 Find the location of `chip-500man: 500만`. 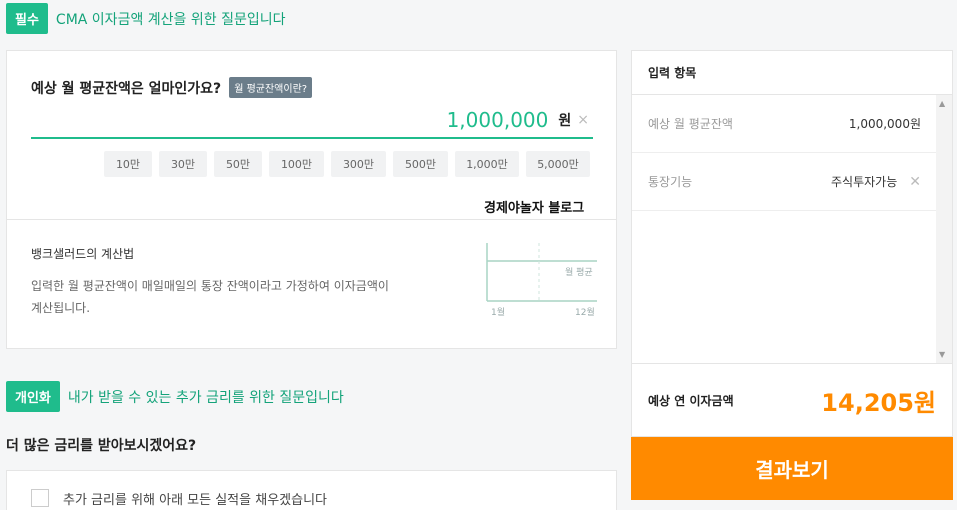

chip-500man: 500만 is located at coordinates (420, 164).